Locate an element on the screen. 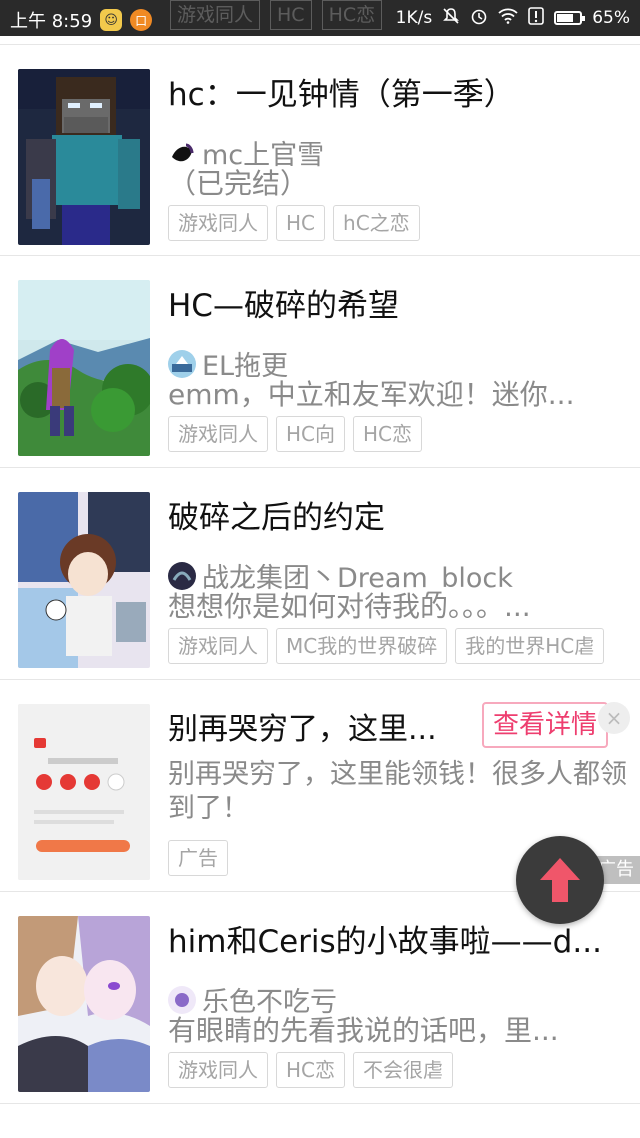 Image resolution: width=640 pixels, height=1138 pixels. tag: HC is located at coordinates (301, 223).